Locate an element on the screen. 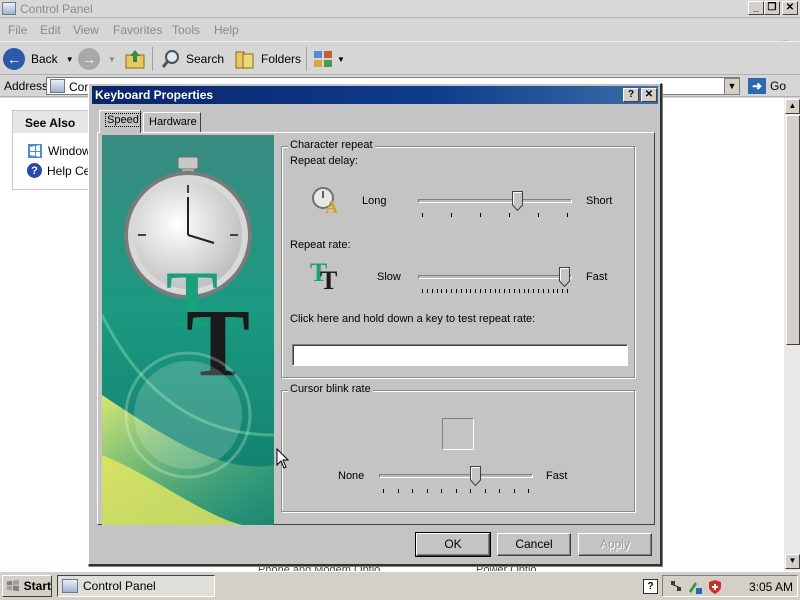  cursor-blink-slider-track is located at coordinates (456, 476).